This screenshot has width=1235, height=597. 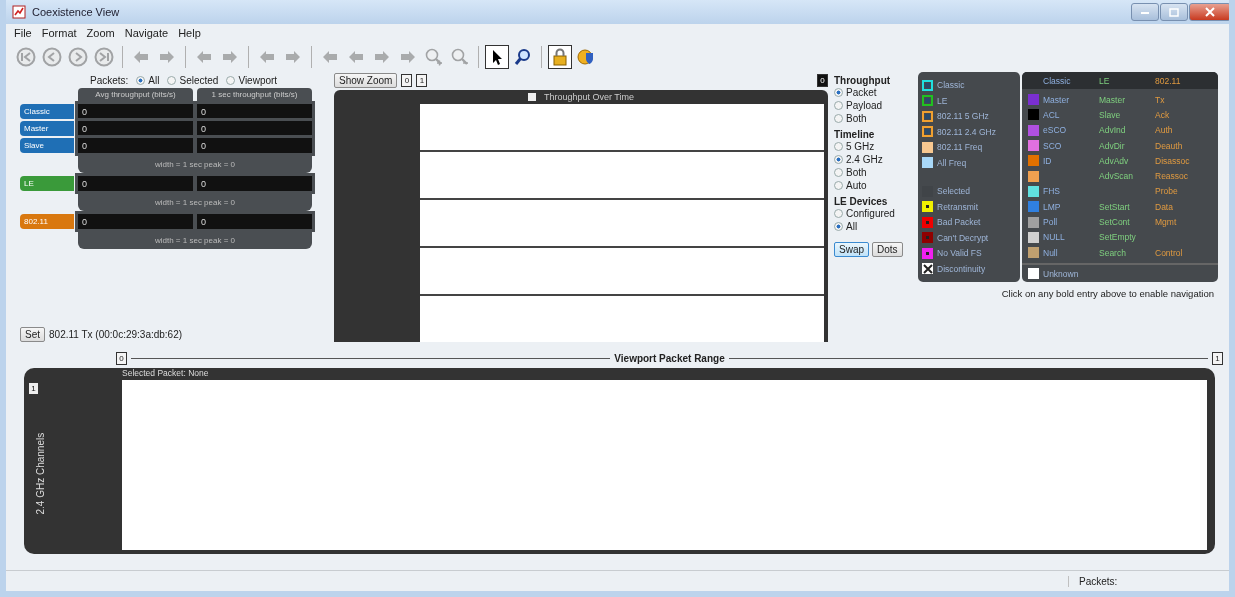 What do you see at coordinates (1166, 222) in the screenshot?
I see `type-entry: Mgmt` at bounding box center [1166, 222].